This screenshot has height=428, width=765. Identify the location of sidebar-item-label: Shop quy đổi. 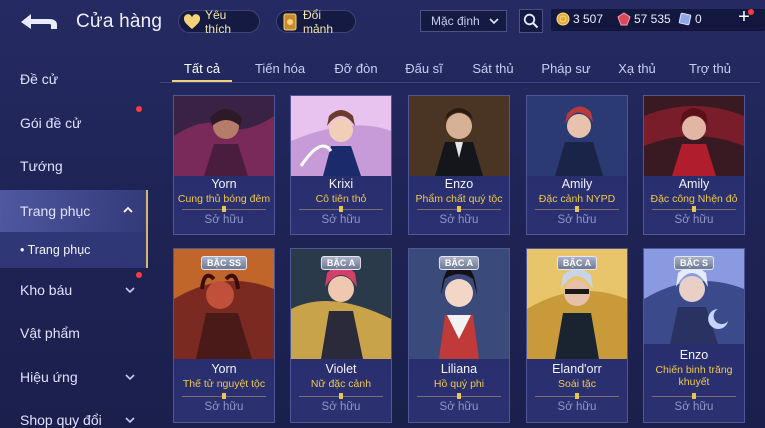
(61, 420).